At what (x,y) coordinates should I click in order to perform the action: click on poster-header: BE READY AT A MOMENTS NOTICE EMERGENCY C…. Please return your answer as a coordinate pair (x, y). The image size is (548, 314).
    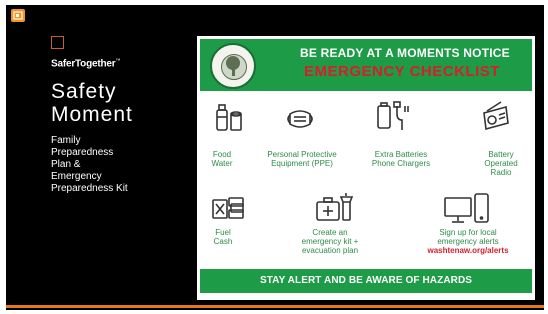
    Looking at the image, I should click on (366, 65).